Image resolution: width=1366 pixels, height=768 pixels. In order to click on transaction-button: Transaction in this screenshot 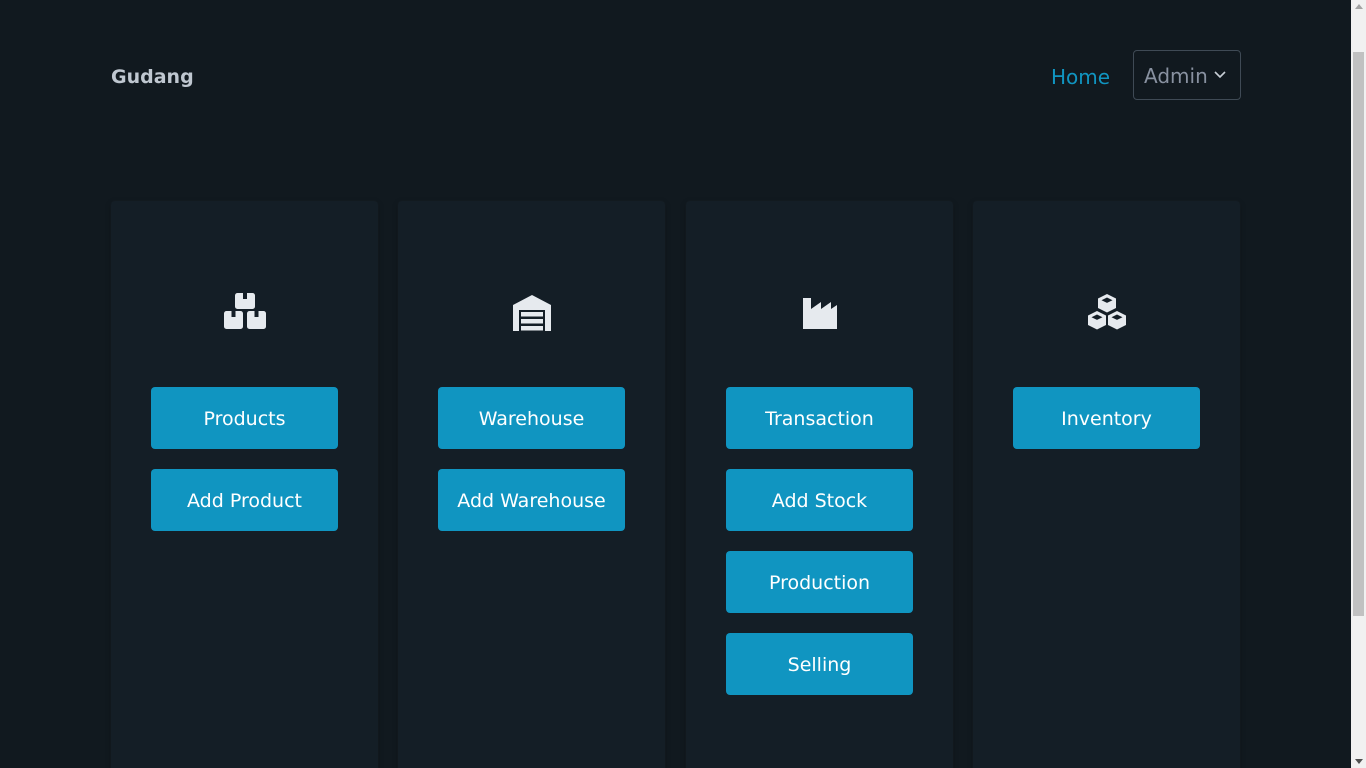, I will do `click(819, 418)`.